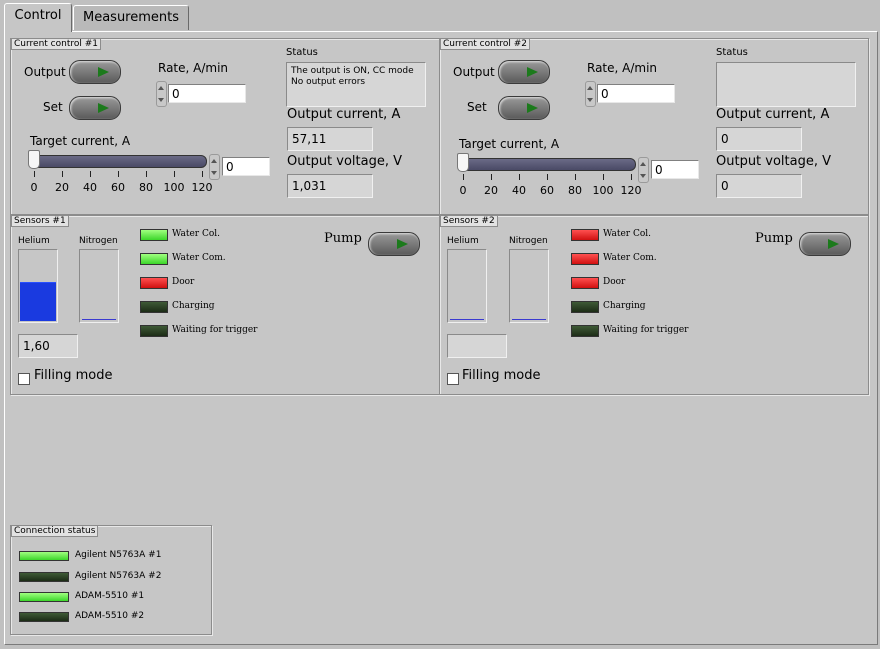 The width and height of the screenshot is (880, 649). I want to click on s1-pump-toggle, so click(394, 244).